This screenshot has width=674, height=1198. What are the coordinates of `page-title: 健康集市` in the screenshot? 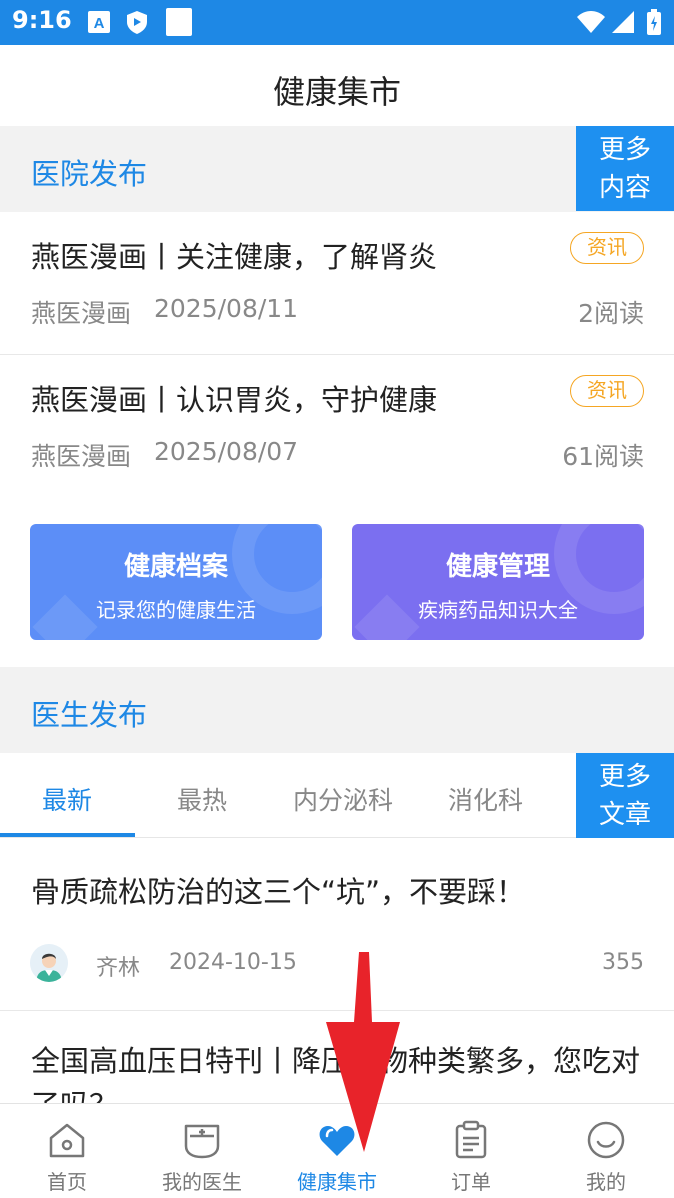 It's located at (336, 92).